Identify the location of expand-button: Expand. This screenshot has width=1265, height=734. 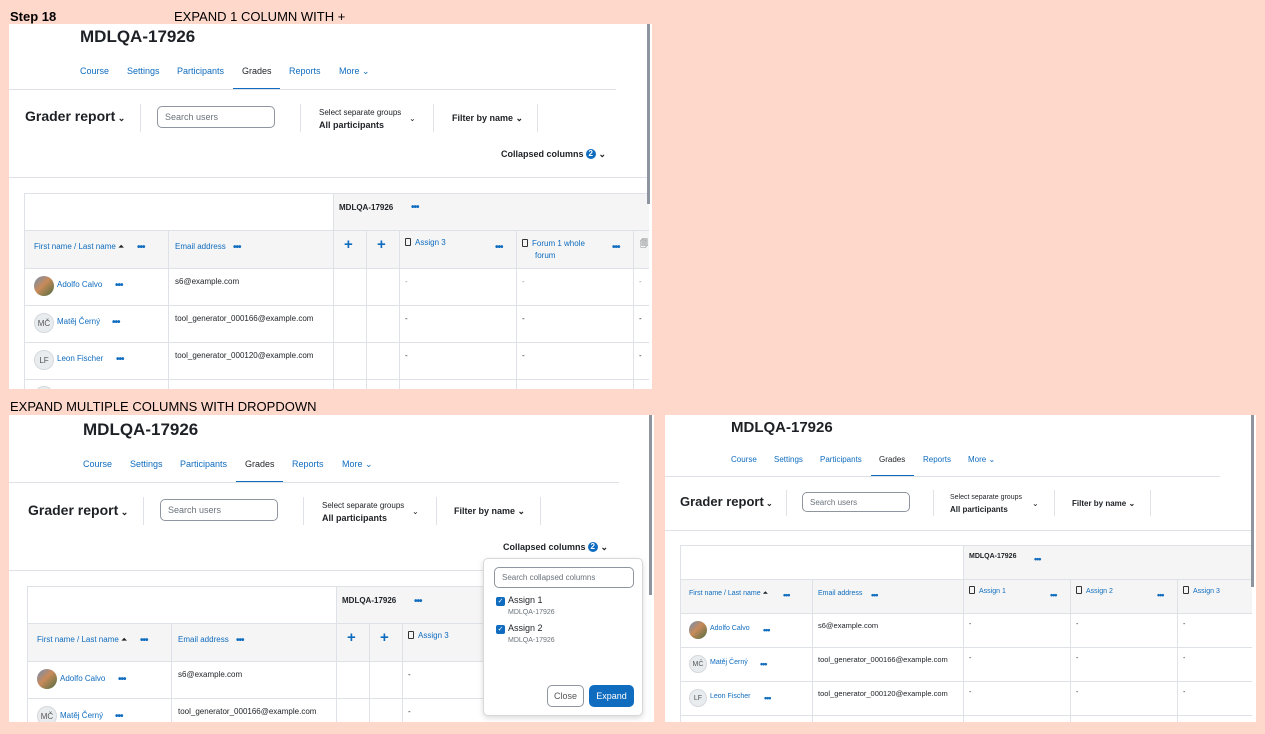
(611, 696).